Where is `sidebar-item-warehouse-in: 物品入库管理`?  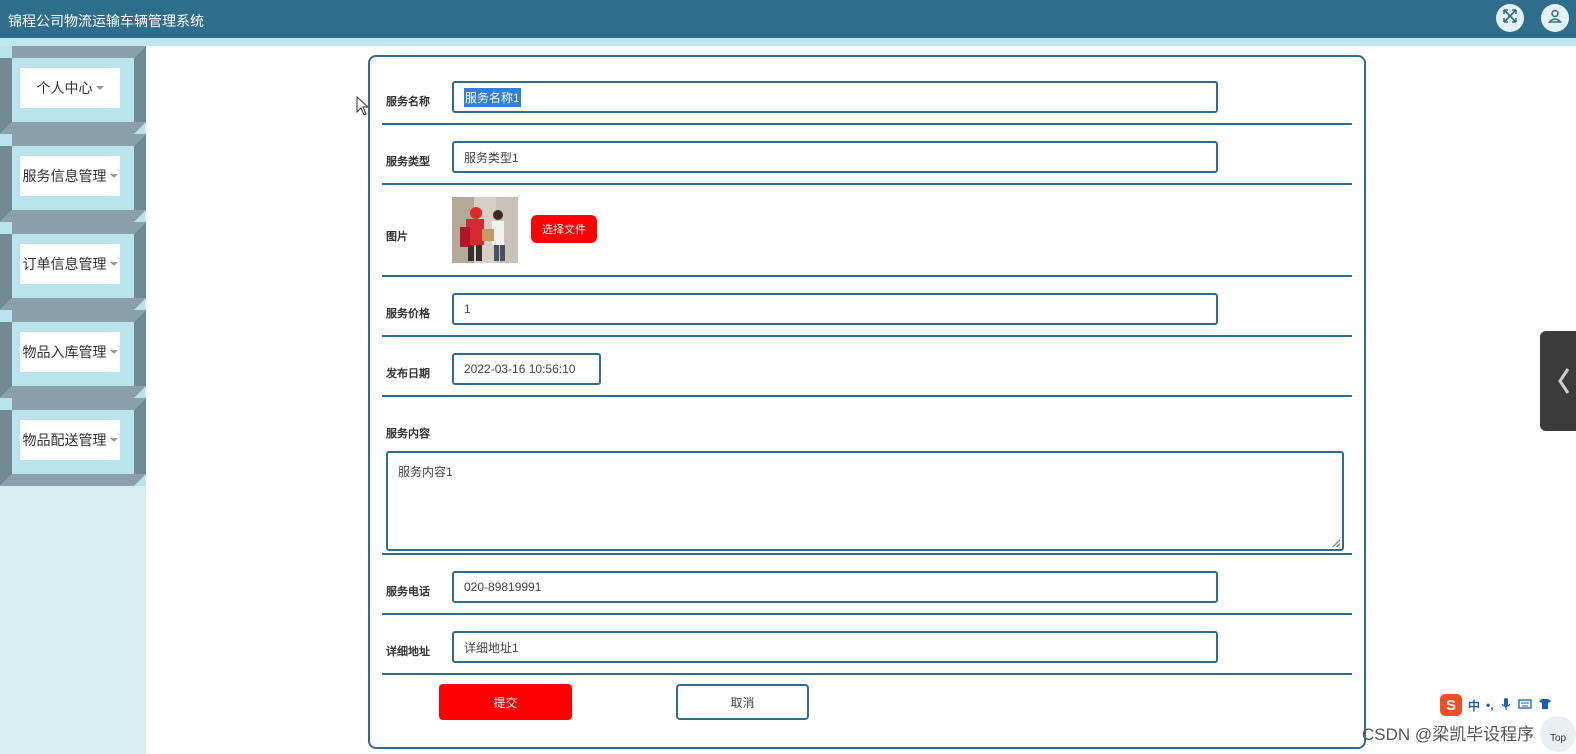 sidebar-item-warehouse-in: 物品入库管理 is located at coordinates (73, 354).